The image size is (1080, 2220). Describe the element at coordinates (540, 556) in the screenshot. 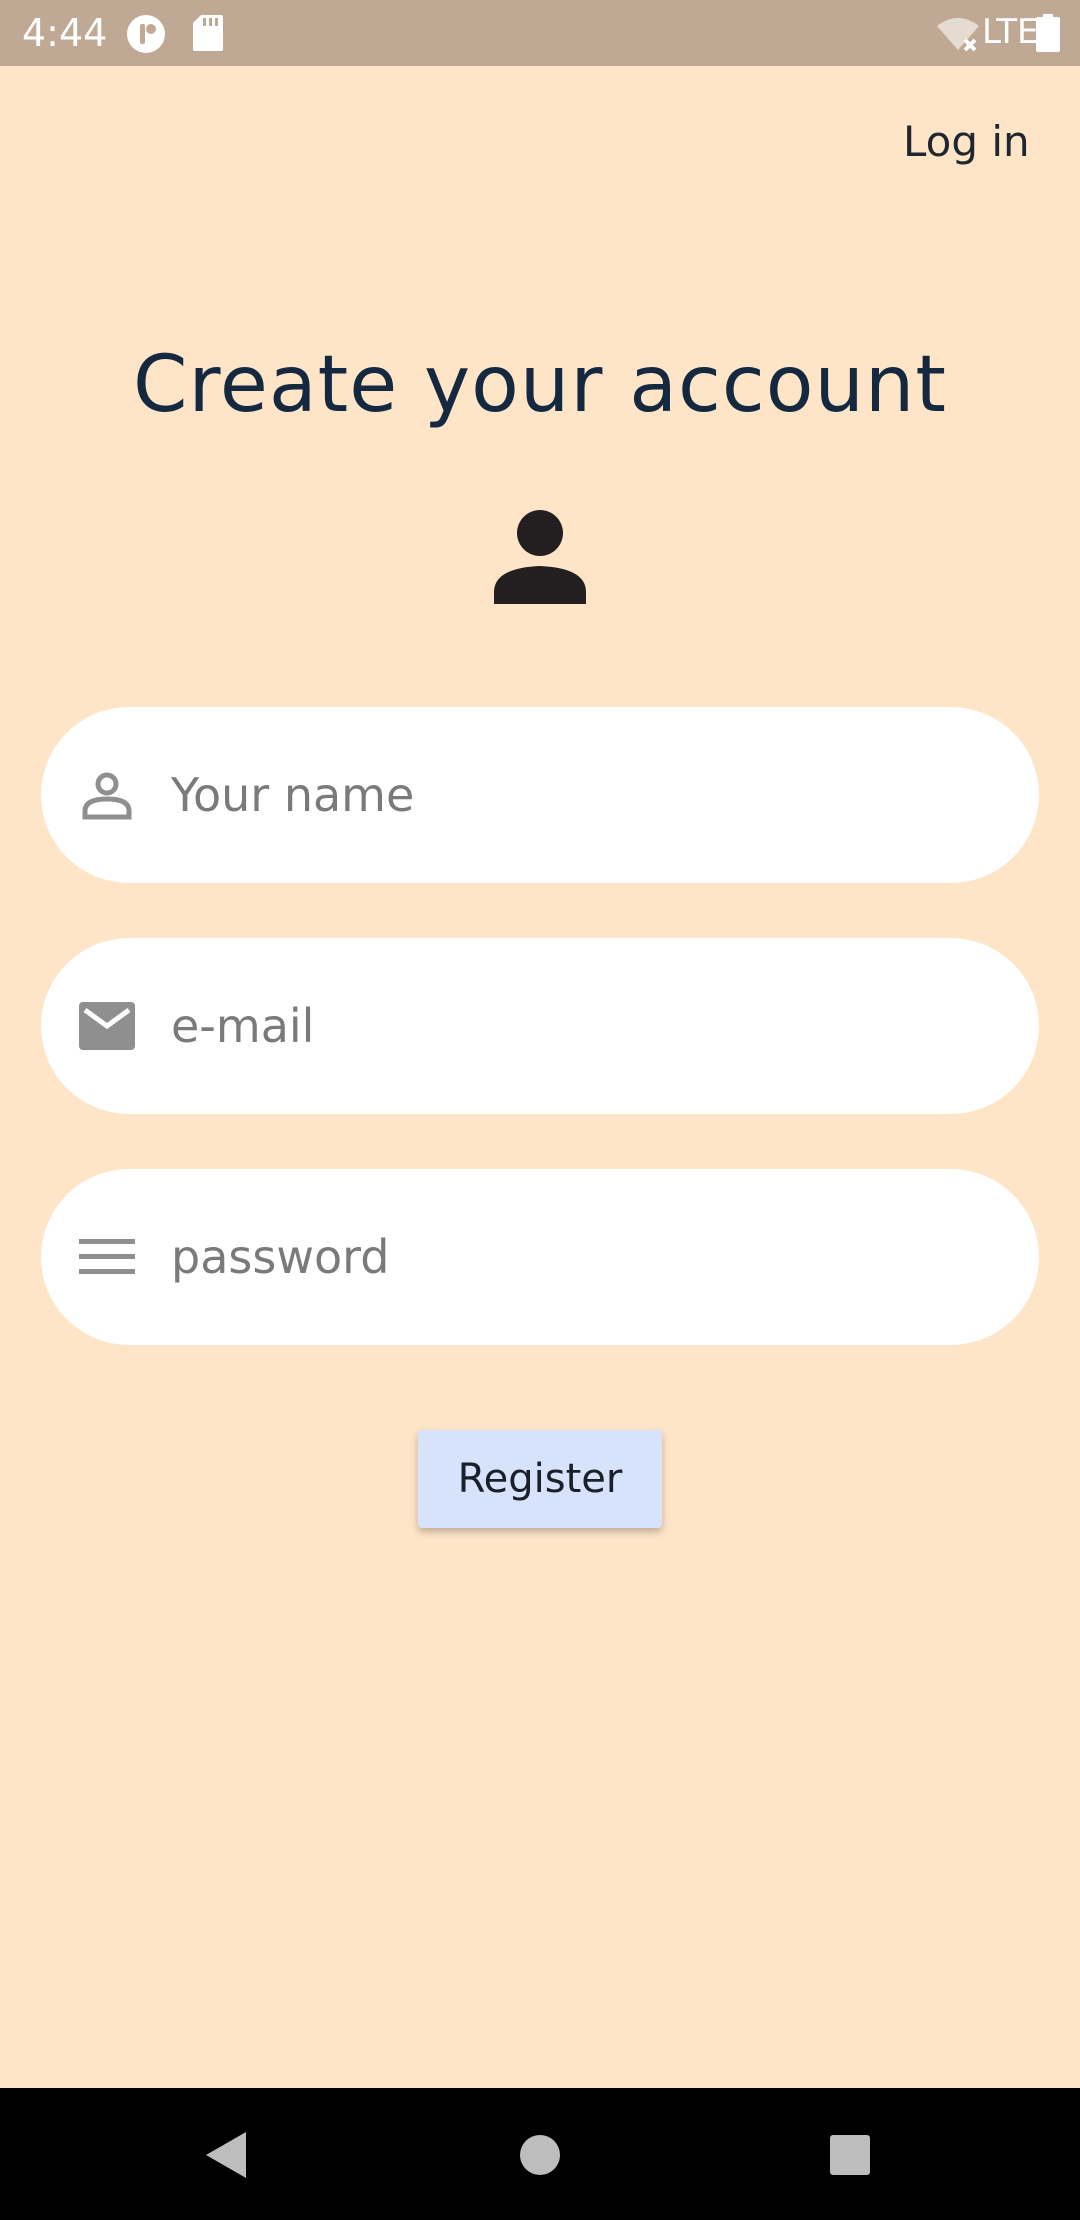

I see `person-icon` at that location.